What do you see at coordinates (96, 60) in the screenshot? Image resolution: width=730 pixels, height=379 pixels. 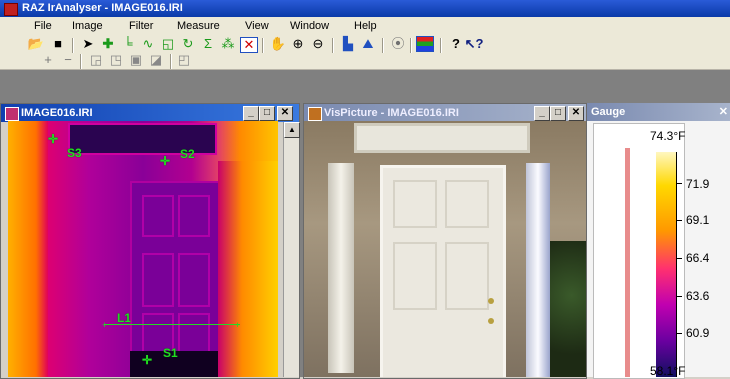 I see `layer1-icon: ◲` at bounding box center [96, 60].